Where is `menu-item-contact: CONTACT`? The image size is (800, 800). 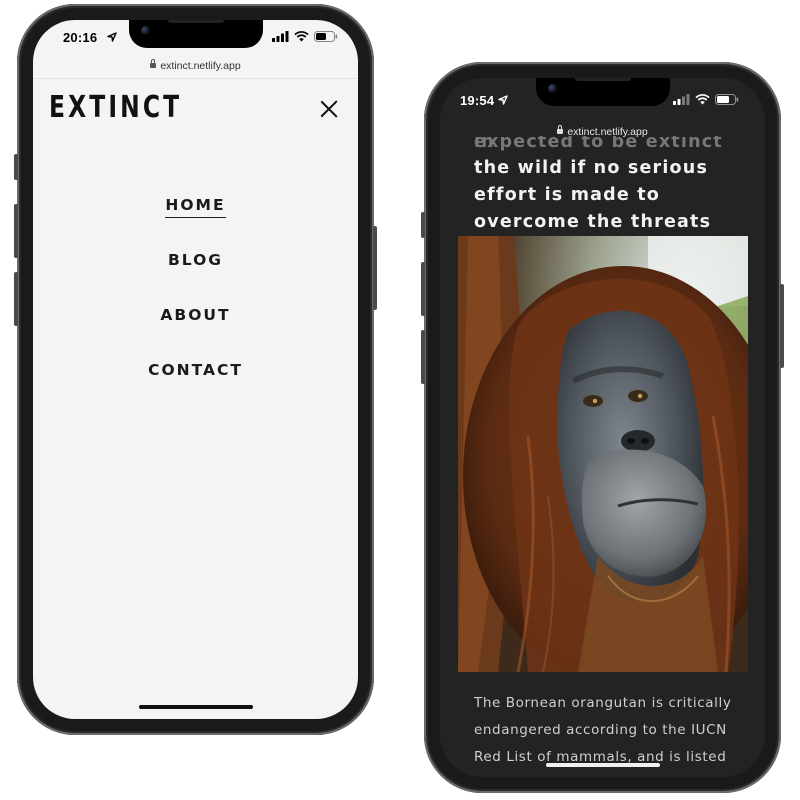 menu-item-contact: CONTACT is located at coordinates (195, 382).